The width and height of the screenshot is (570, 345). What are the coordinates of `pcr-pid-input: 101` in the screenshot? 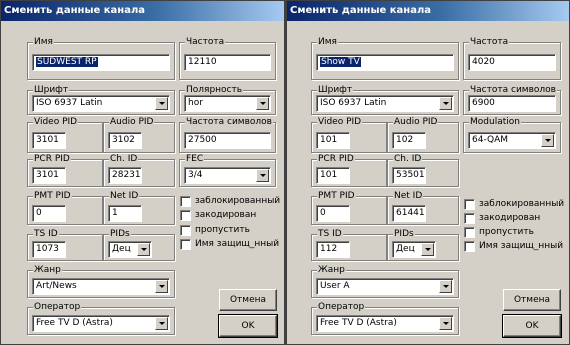 It's located at (333, 175).